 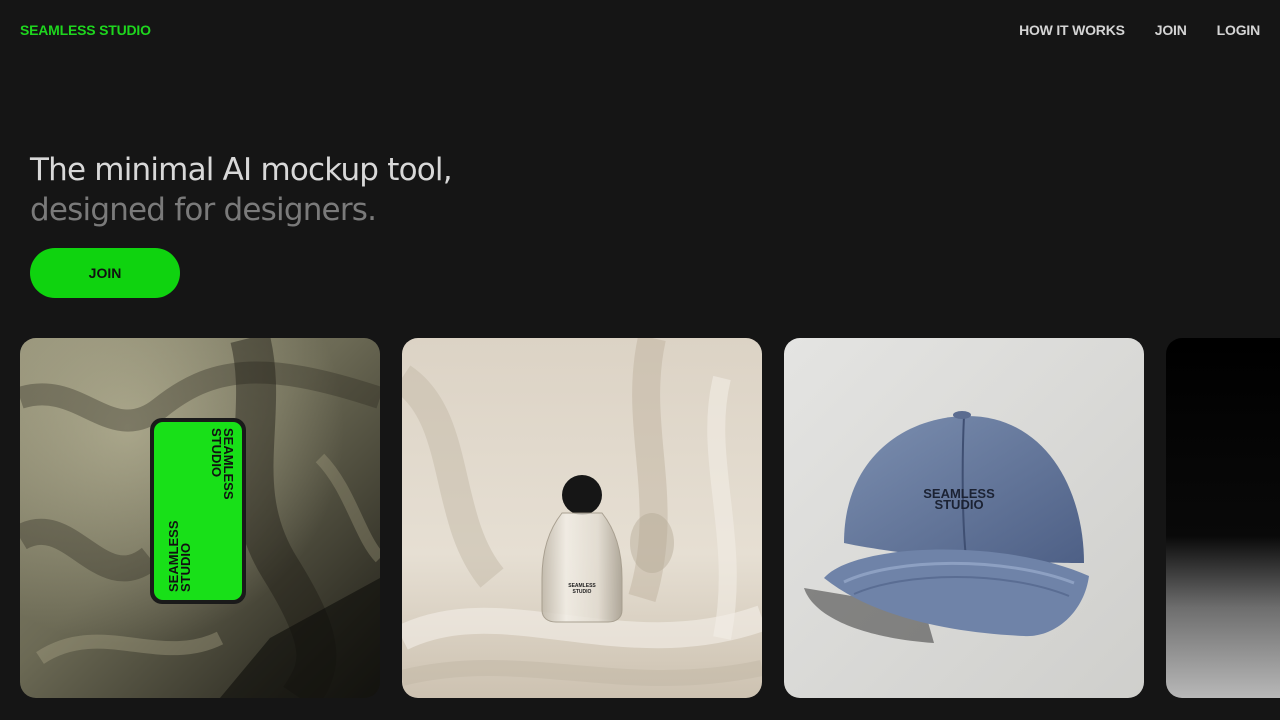 What do you see at coordinates (203, 210) in the screenshot?
I see `headline-line-2: designed for designers.` at bounding box center [203, 210].